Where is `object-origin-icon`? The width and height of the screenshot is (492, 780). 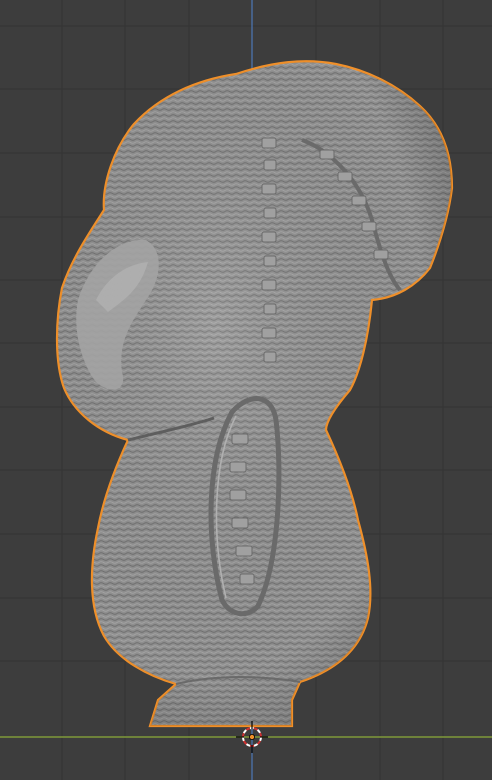
object-origin-icon is located at coordinates (251, 737).